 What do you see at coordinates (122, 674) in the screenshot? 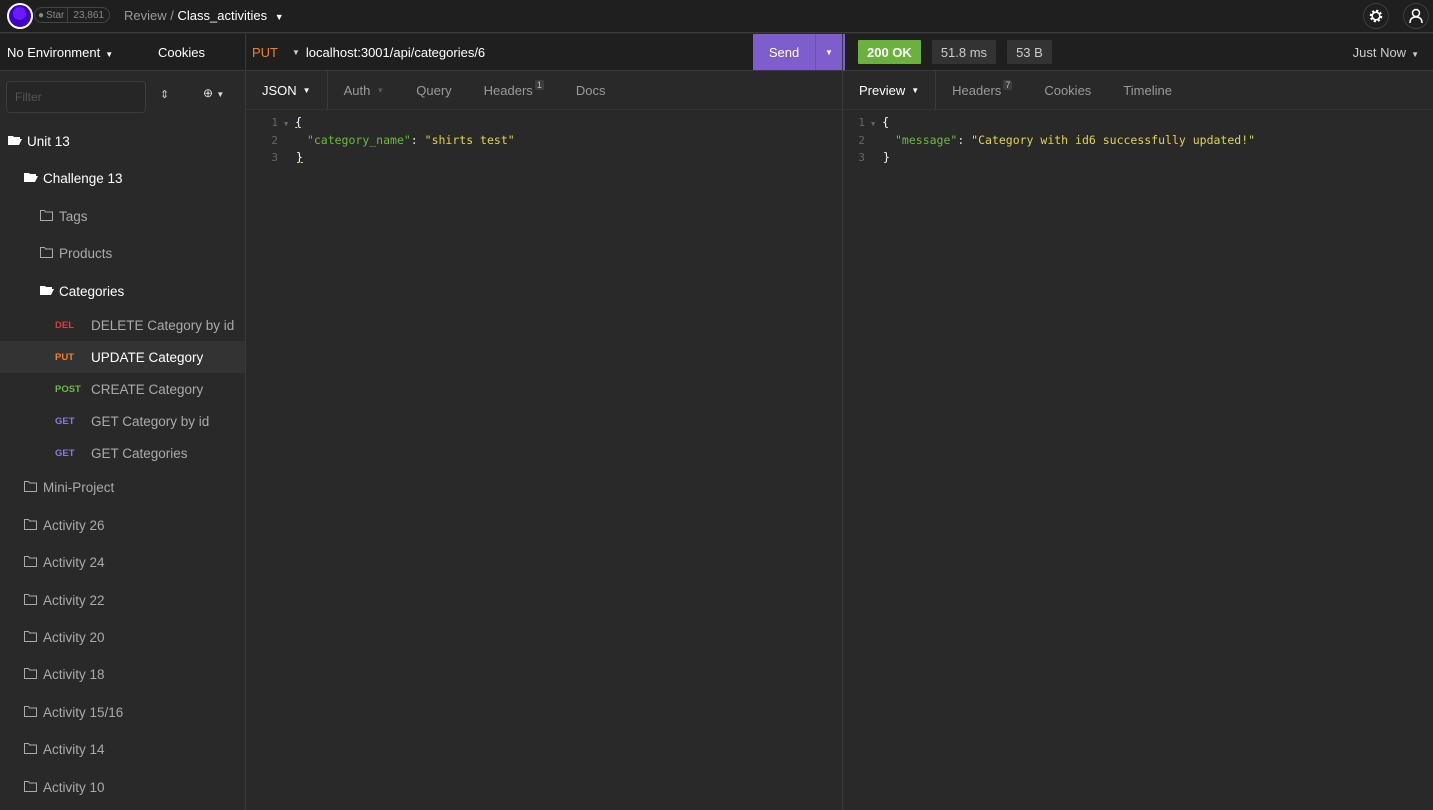
I see `folder-item: Activity 18` at bounding box center [122, 674].